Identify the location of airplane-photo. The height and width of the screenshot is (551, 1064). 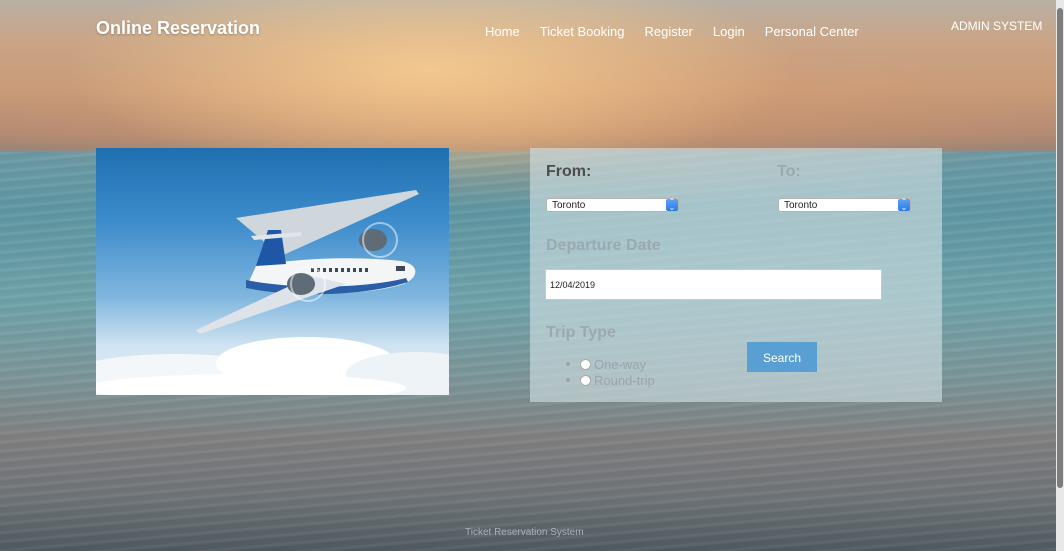
(272, 271).